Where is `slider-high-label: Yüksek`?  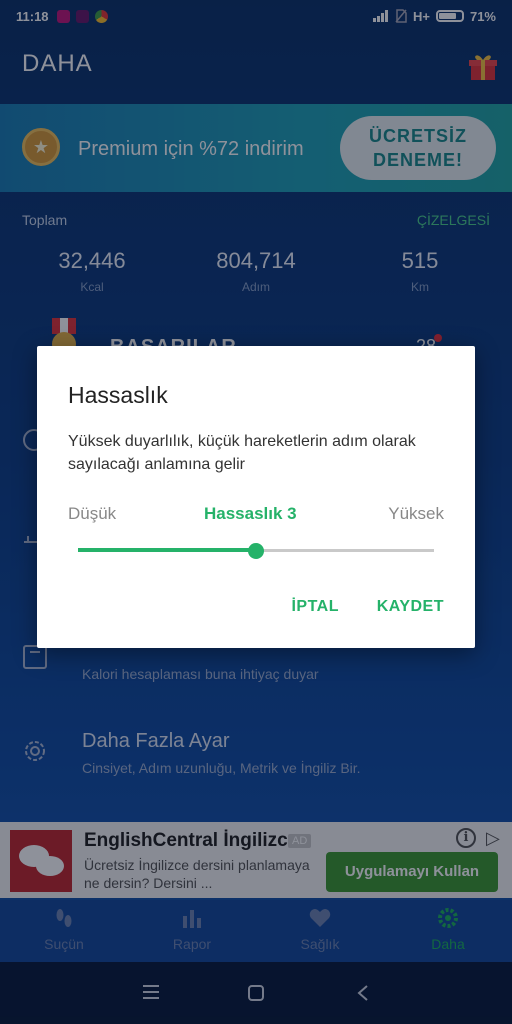 slider-high-label: Yüksek is located at coordinates (416, 513).